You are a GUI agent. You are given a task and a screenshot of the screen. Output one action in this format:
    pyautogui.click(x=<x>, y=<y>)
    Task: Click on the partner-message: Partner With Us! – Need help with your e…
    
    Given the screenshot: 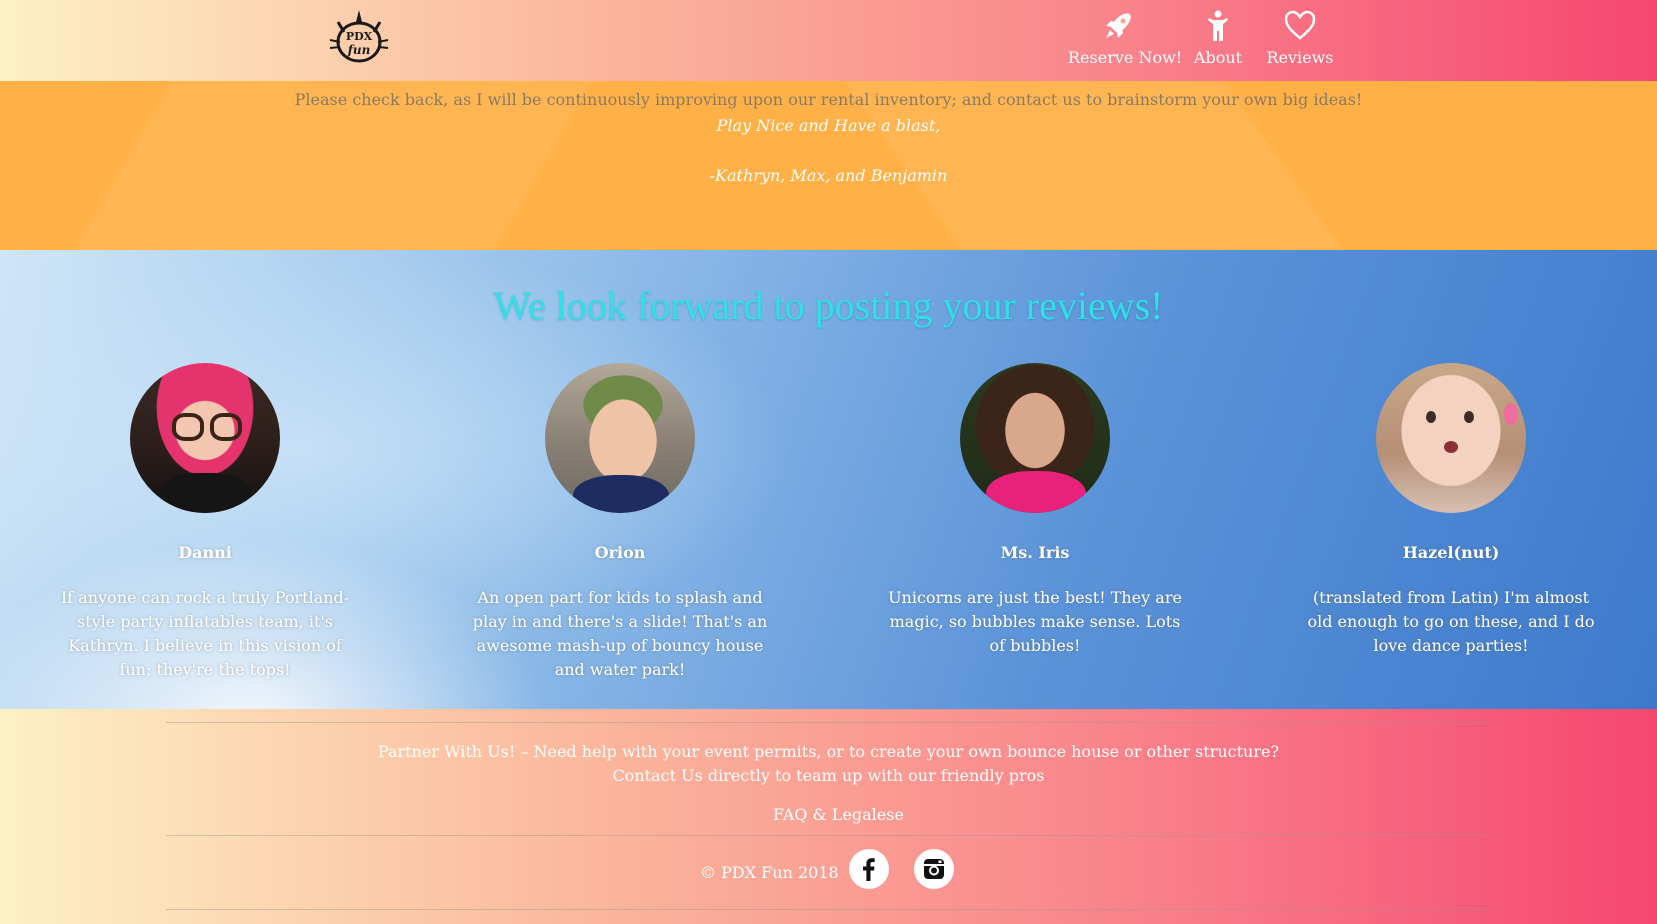 What is the action you would take?
    pyautogui.click(x=828, y=751)
    